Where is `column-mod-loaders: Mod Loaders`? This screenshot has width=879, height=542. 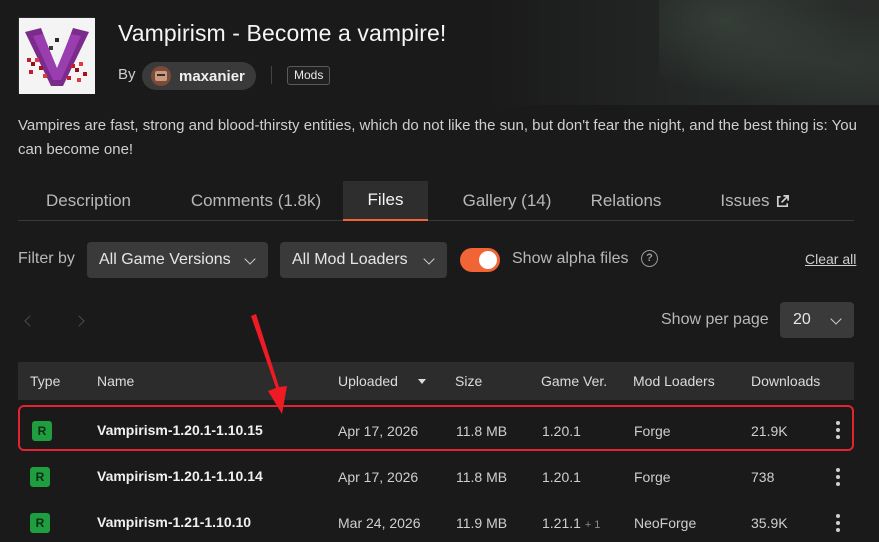 column-mod-loaders: Mod Loaders is located at coordinates (674, 381).